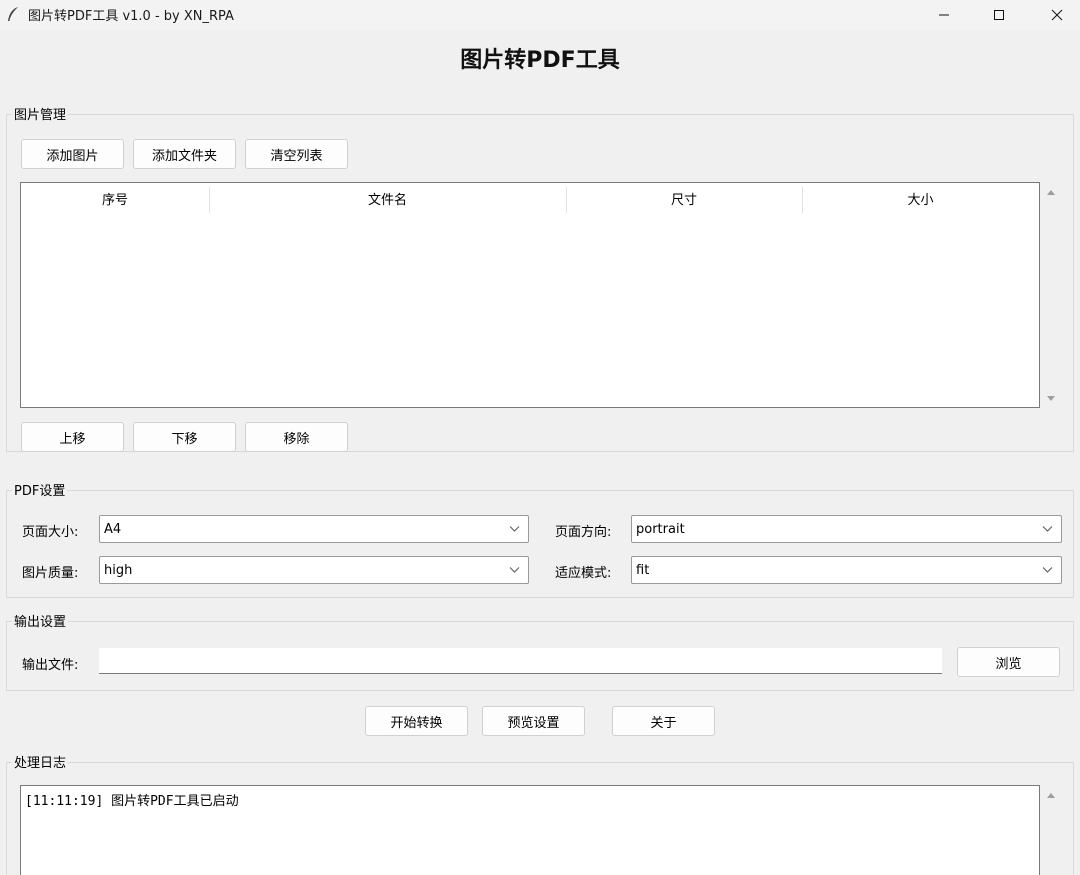  I want to click on log-group-label: 处理日志, so click(40, 761).